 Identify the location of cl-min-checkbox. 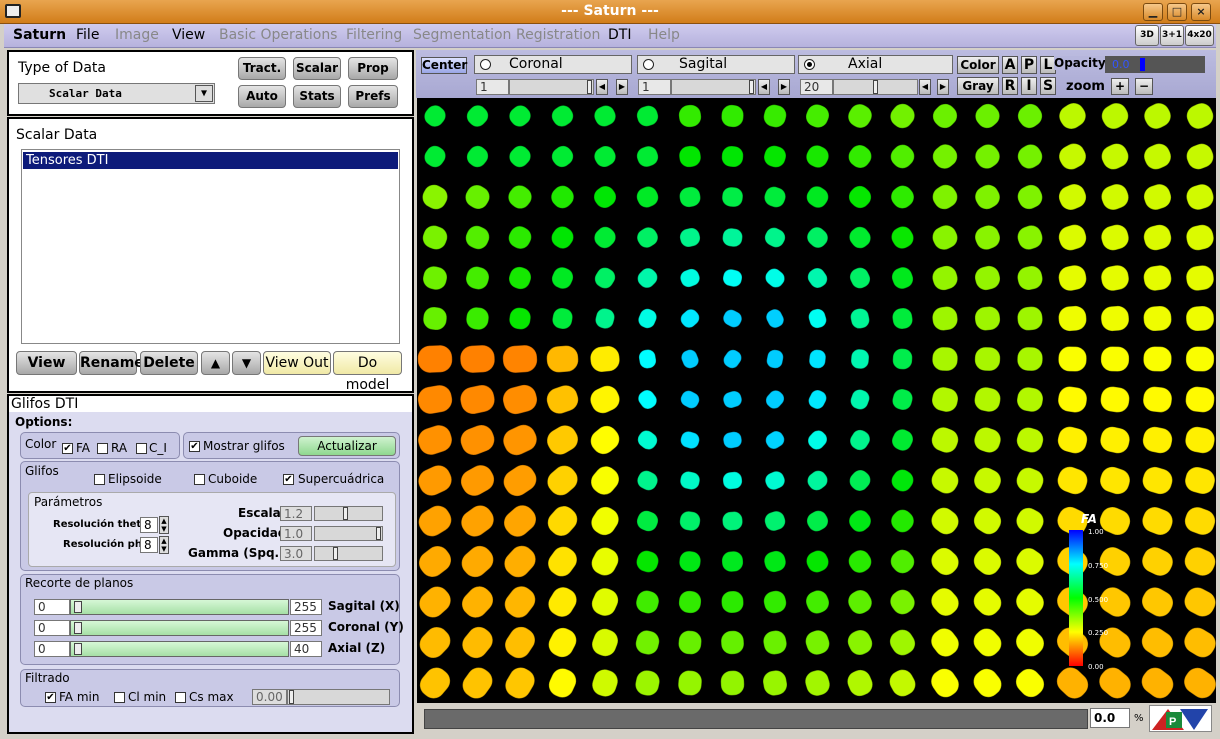
(119, 697).